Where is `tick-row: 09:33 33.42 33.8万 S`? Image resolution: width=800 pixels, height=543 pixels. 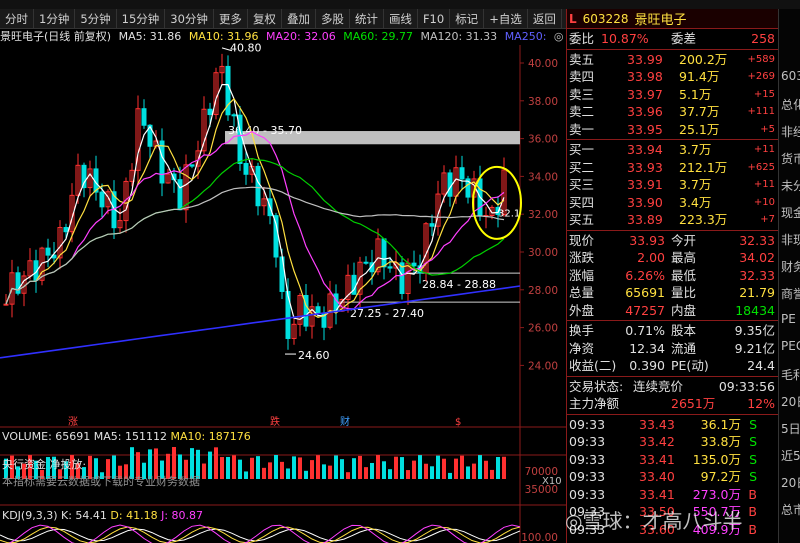
tick-row: 09:33 33.42 33.8万 S is located at coordinates (673, 442).